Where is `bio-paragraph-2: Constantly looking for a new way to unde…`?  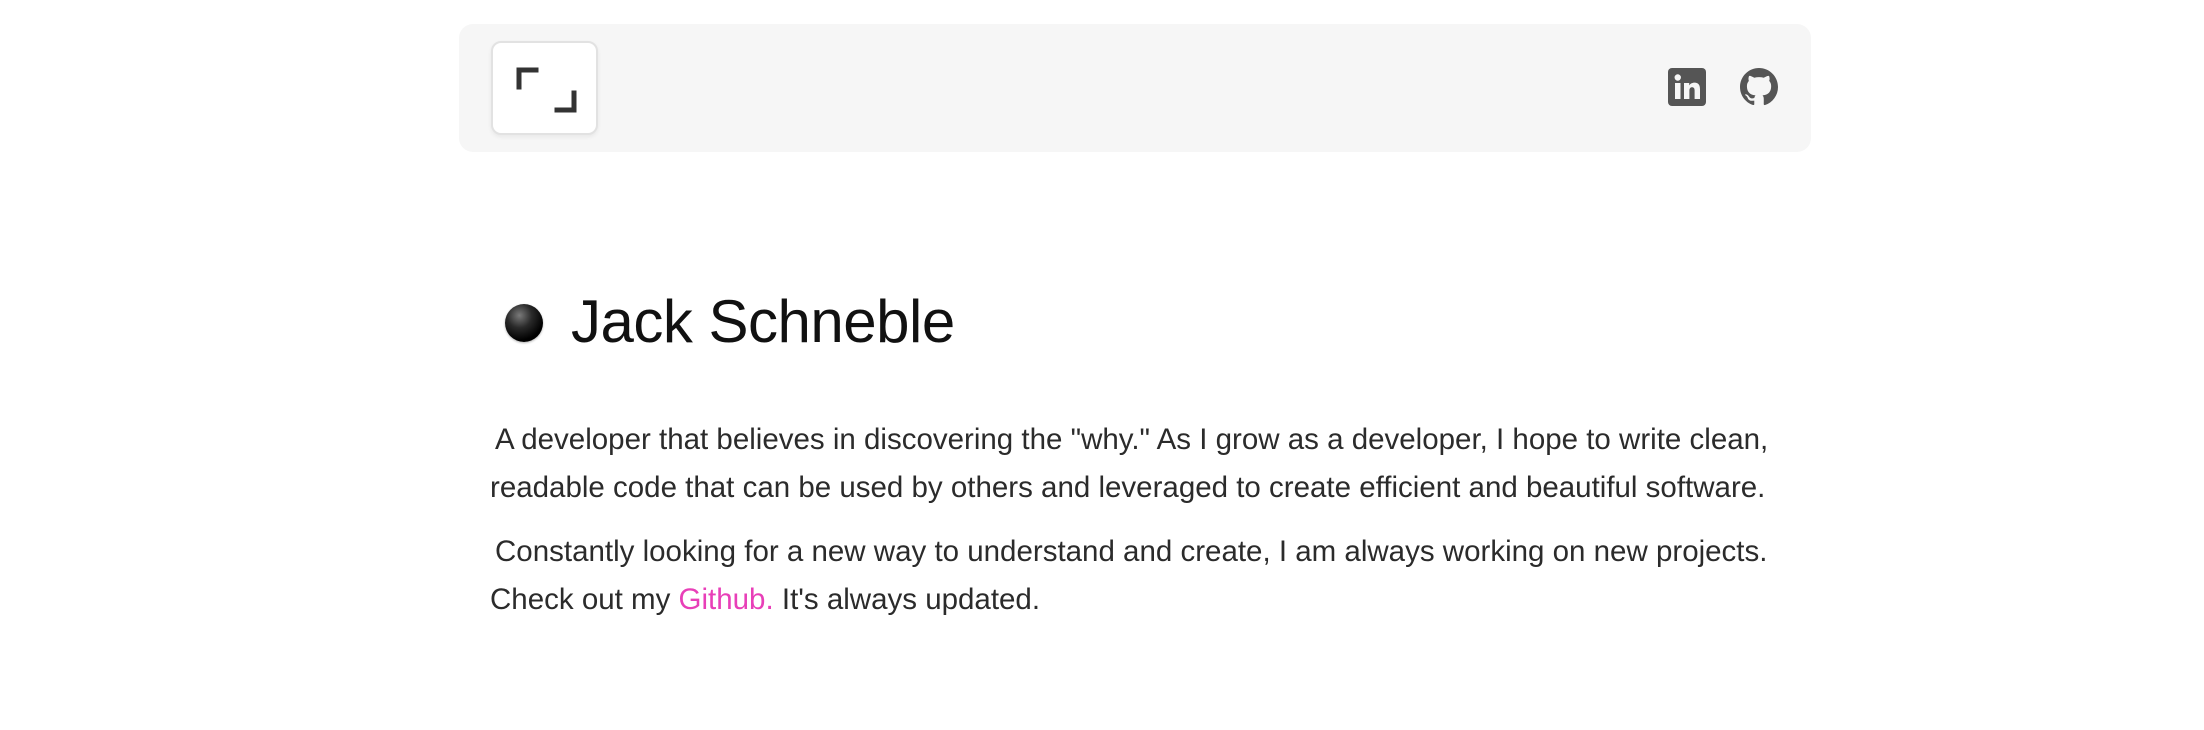 bio-paragraph-2: Constantly looking for a new way to unde… is located at coordinates (1140, 576).